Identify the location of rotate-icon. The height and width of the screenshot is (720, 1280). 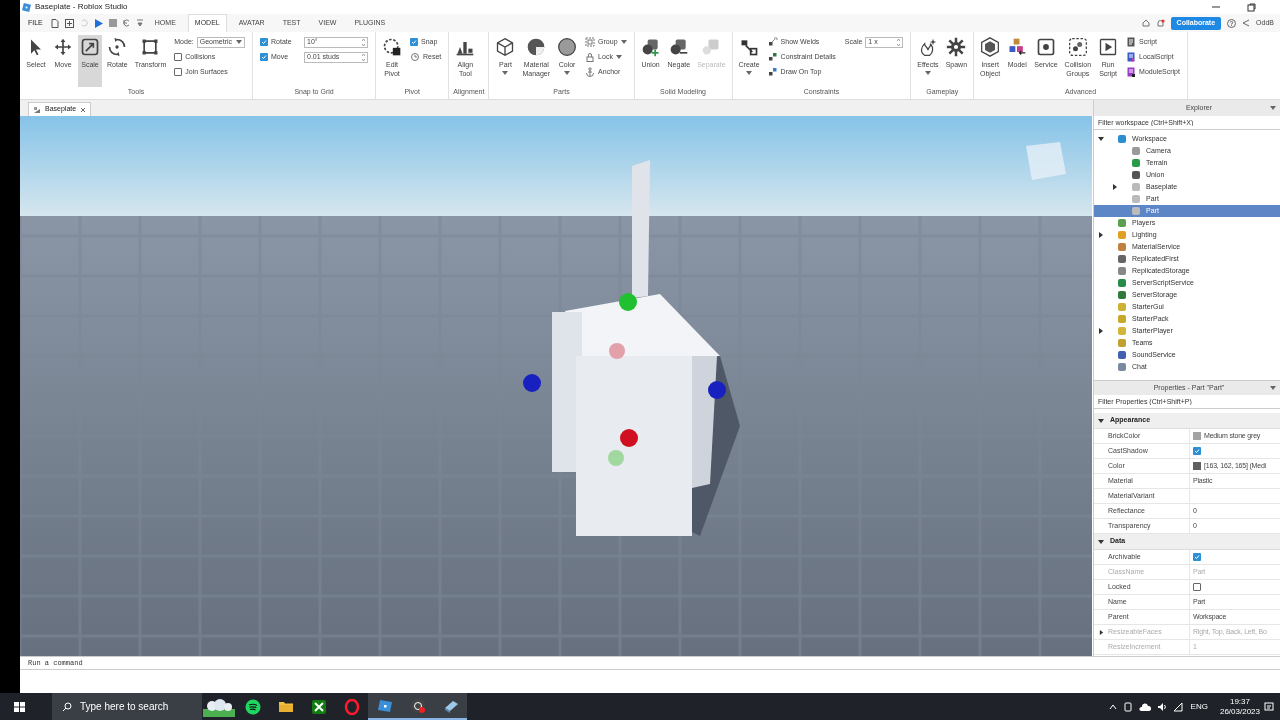
(117, 47).